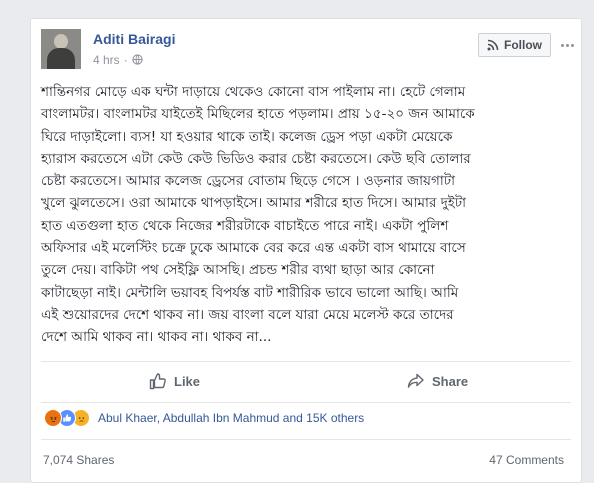 The width and height of the screenshot is (594, 483). Describe the element at coordinates (106, 60) in the screenshot. I see `post-time: 4 hrs` at that location.